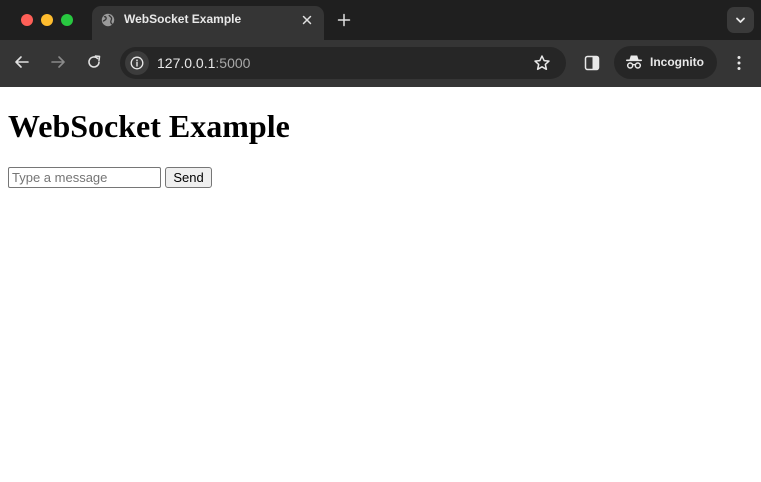  I want to click on tab-websocket-example: WebSocket Example, so click(208, 23).